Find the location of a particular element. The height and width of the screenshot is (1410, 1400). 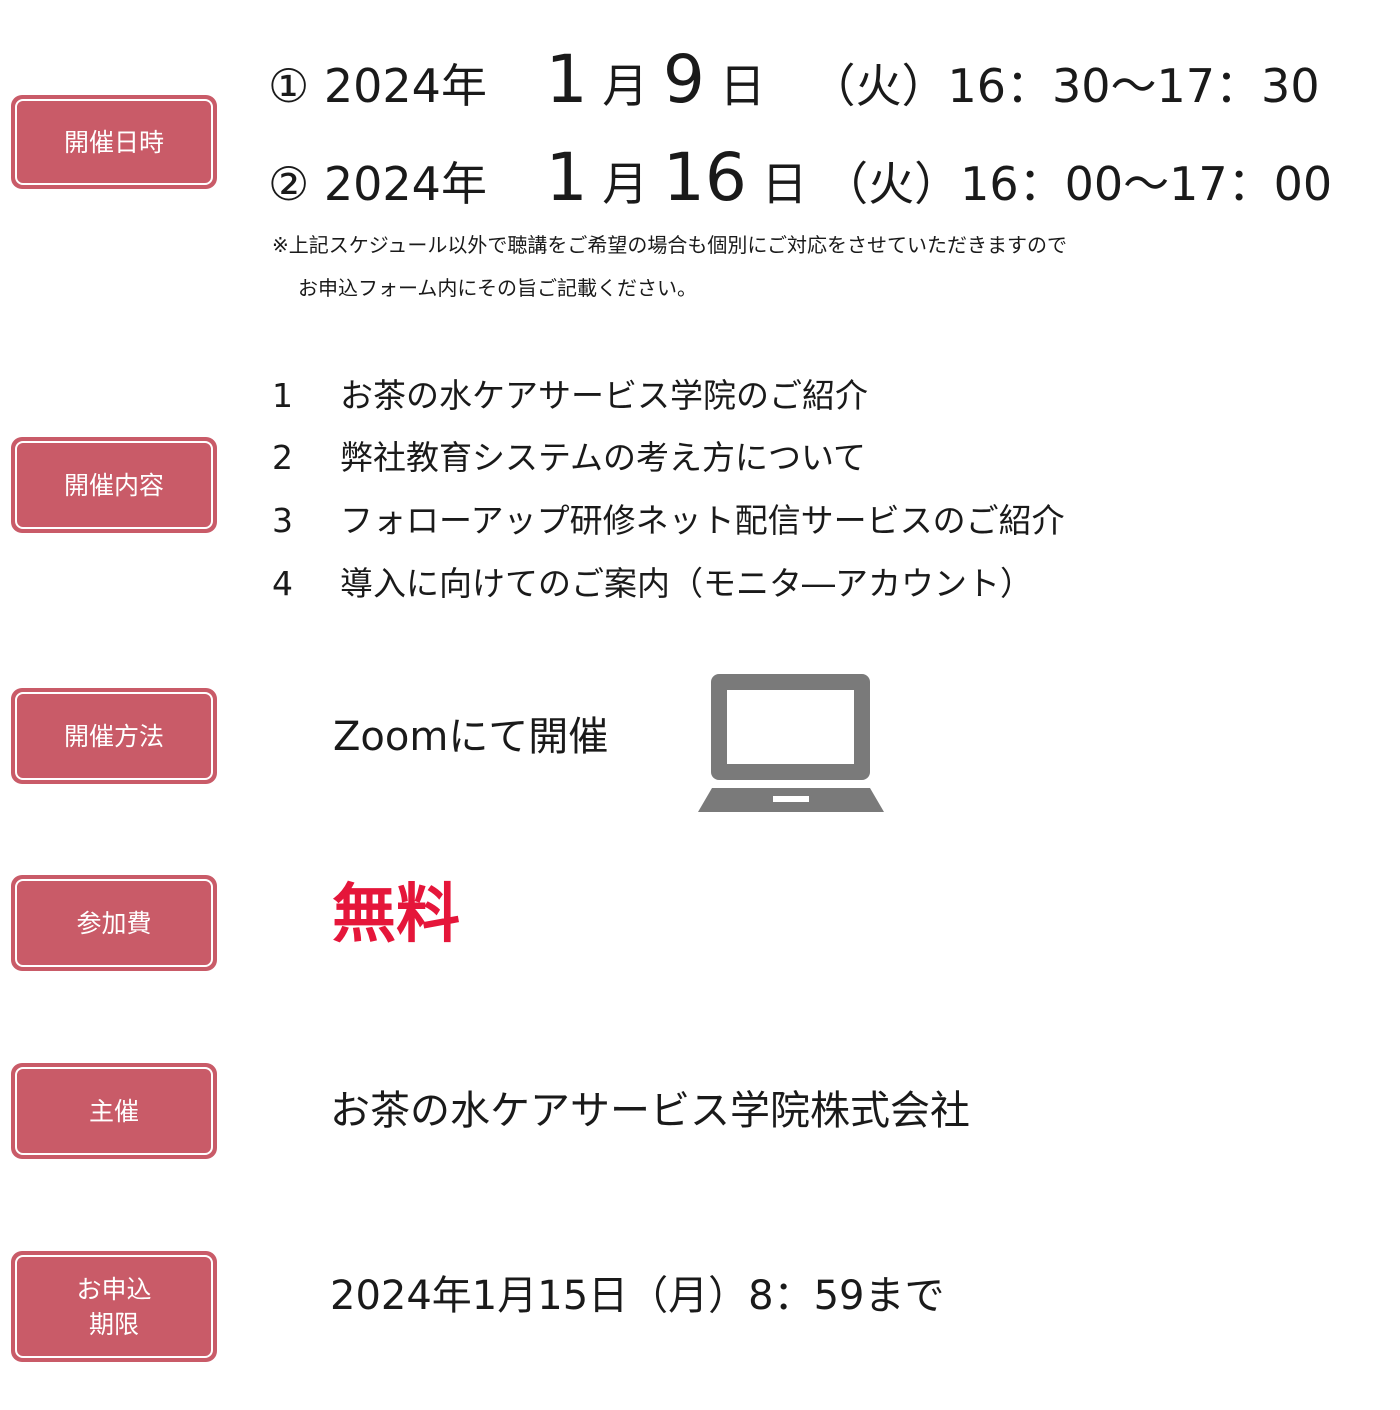

fee-text: 無料 is located at coordinates (396, 915).